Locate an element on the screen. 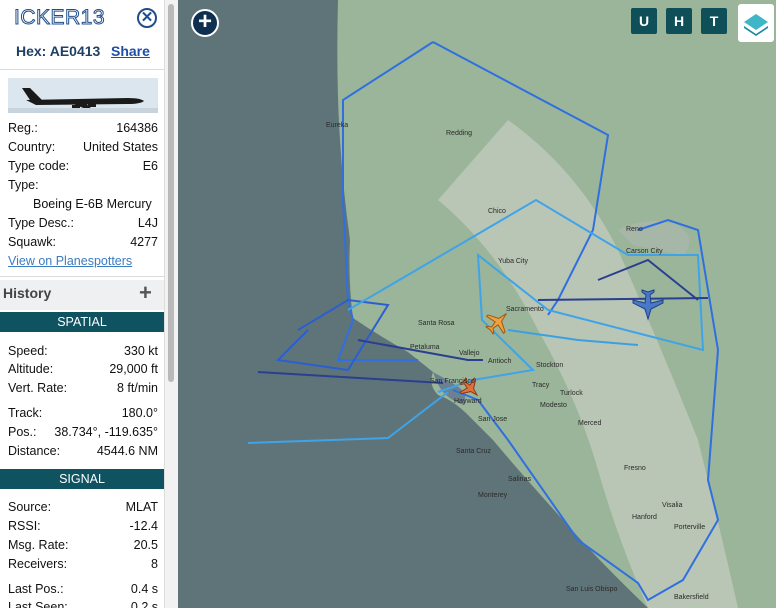  aircraft-callsign: ICKER13 is located at coordinates (59, 18).